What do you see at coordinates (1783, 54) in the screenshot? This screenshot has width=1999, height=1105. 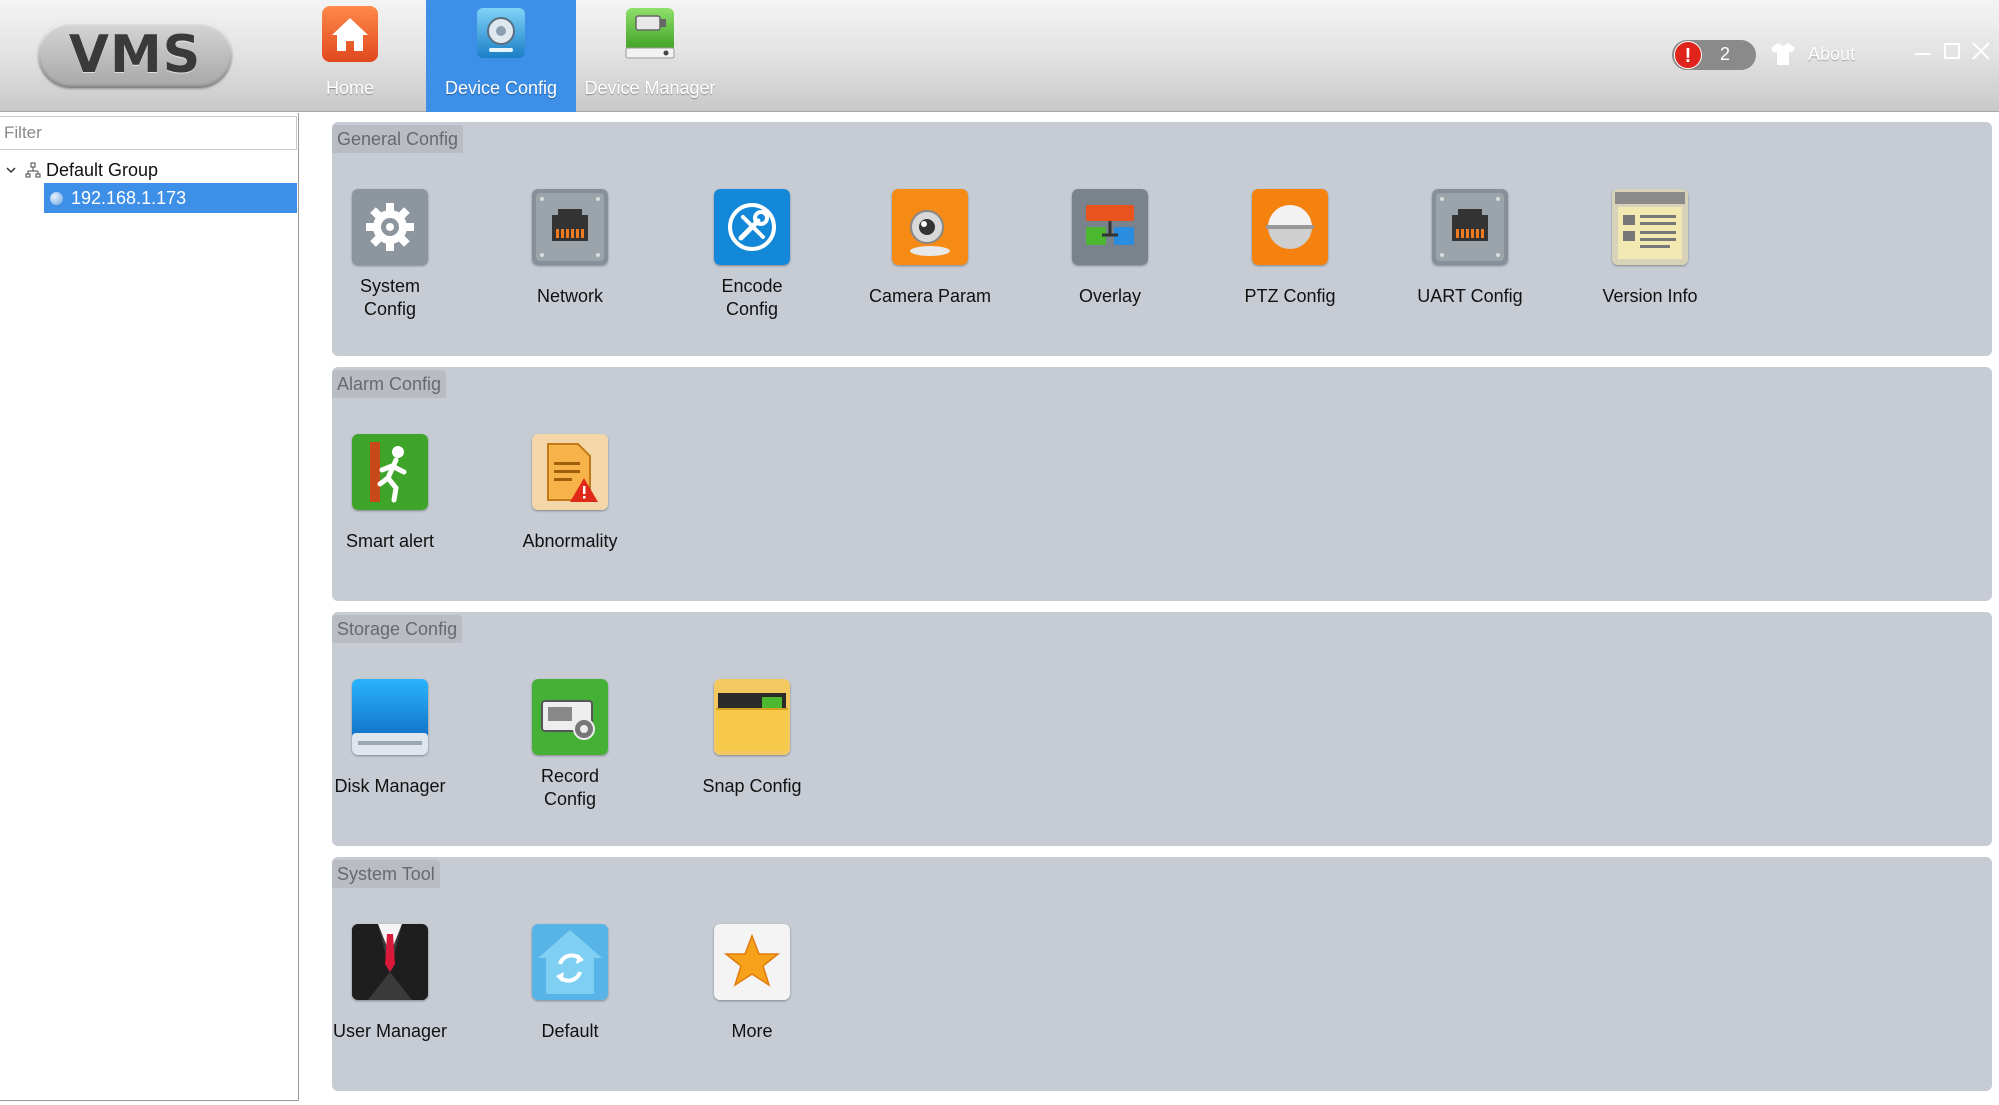 I see `shirt-icon` at bounding box center [1783, 54].